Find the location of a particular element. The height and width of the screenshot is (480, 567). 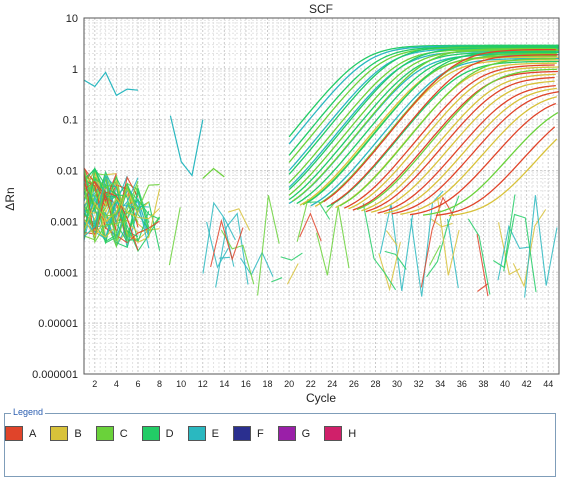

chart-title: SCF is located at coordinates (321, 9).